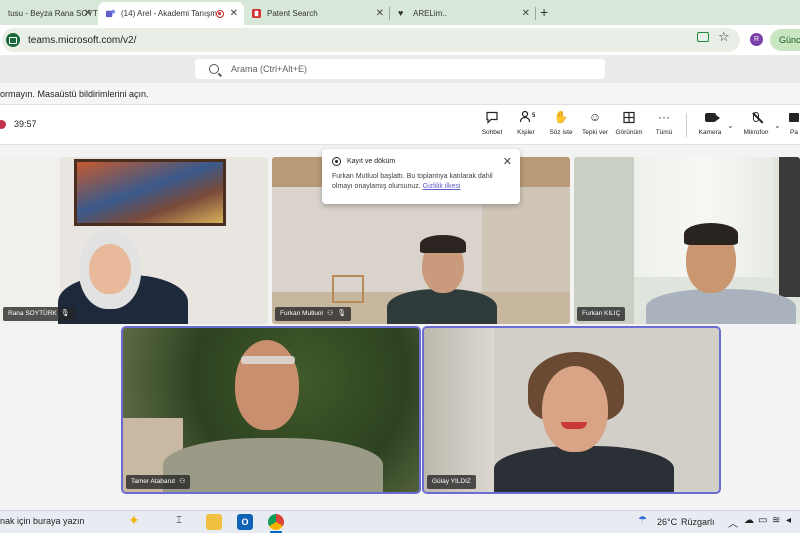  What do you see at coordinates (348, 289) in the screenshot?
I see `chair-image` at bounding box center [348, 289].